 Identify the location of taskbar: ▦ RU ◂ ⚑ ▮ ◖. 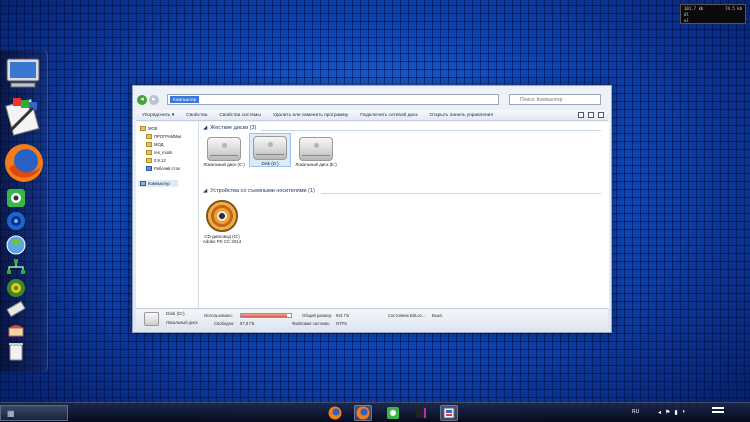
(375, 412).